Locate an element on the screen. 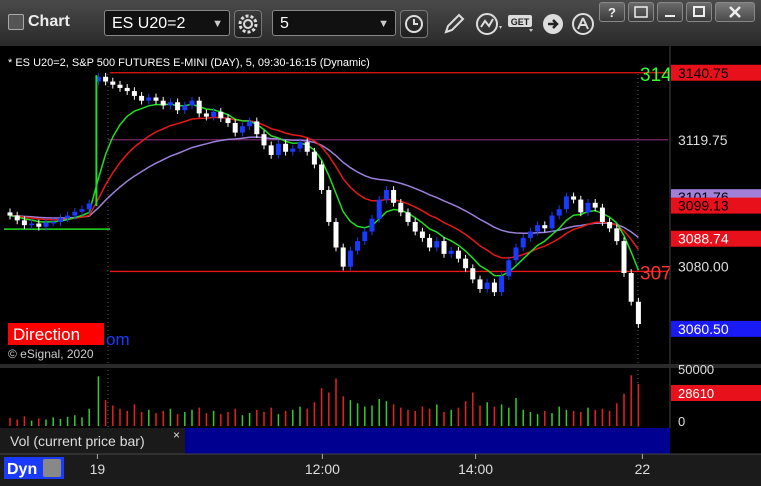 This screenshot has width=761, height=486. price-label-2: 3099.13 is located at coordinates (703, 206).